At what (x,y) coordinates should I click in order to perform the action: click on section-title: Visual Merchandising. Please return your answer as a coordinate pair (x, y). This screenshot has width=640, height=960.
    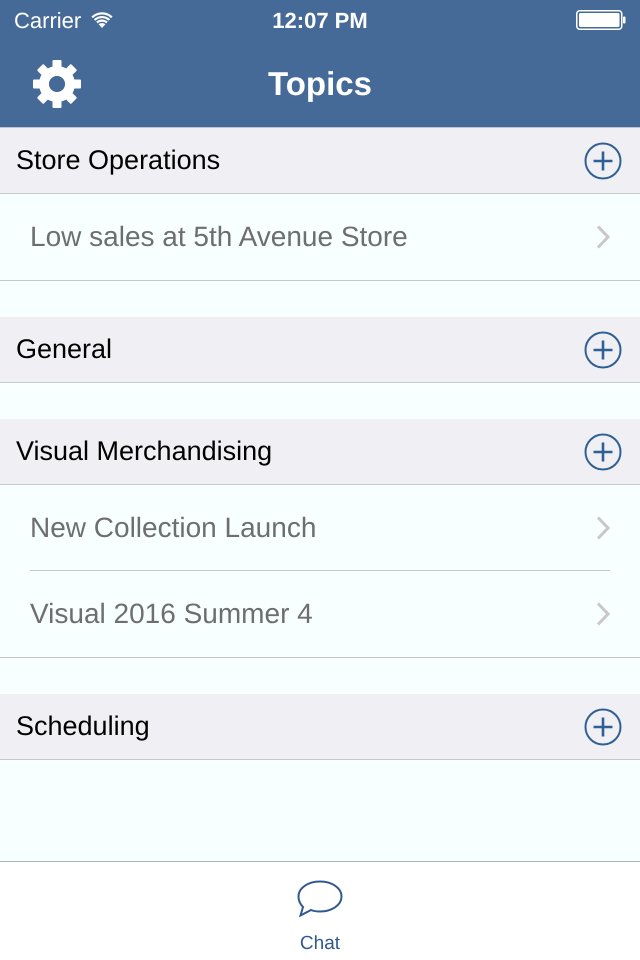
    Looking at the image, I should click on (144, 451).